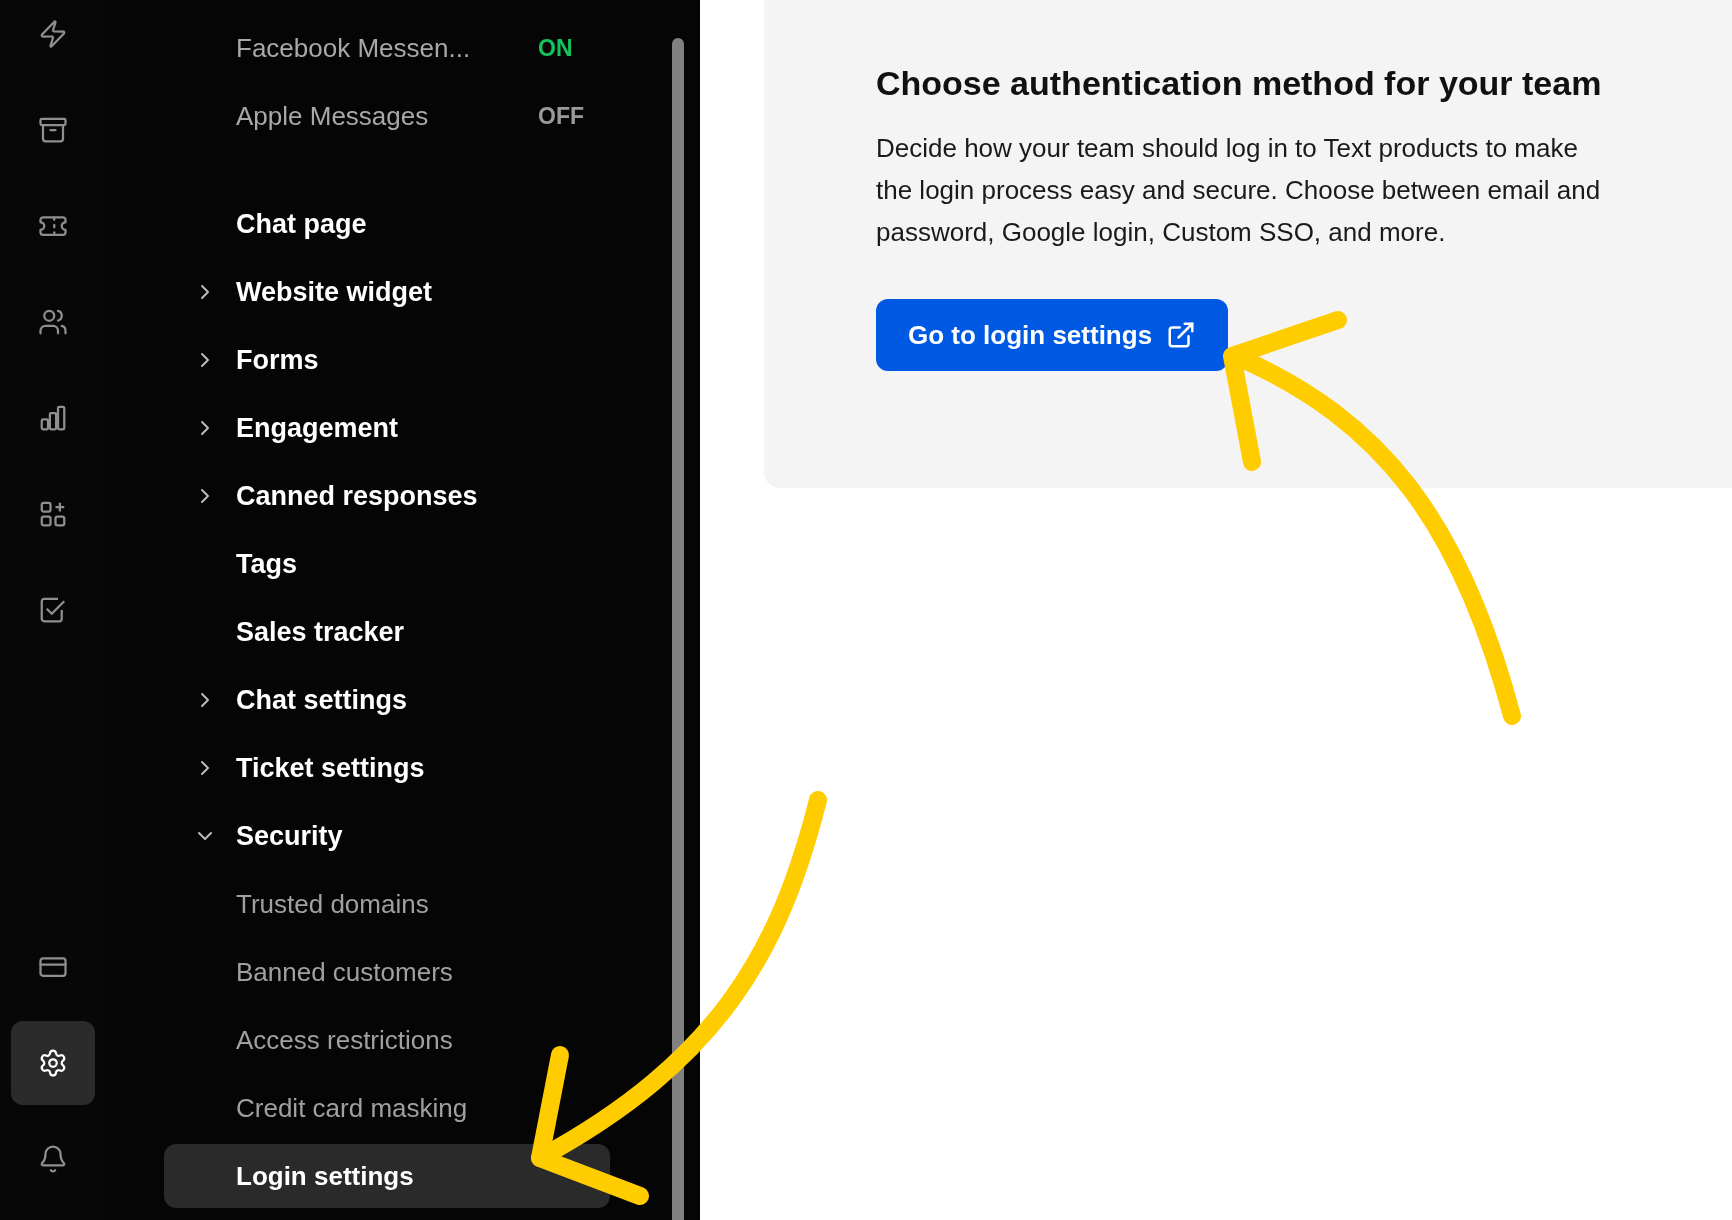 The width and height of the screenshot is (1732, 1220). I want to click on nav-item: Engagement, so click(317, 428).